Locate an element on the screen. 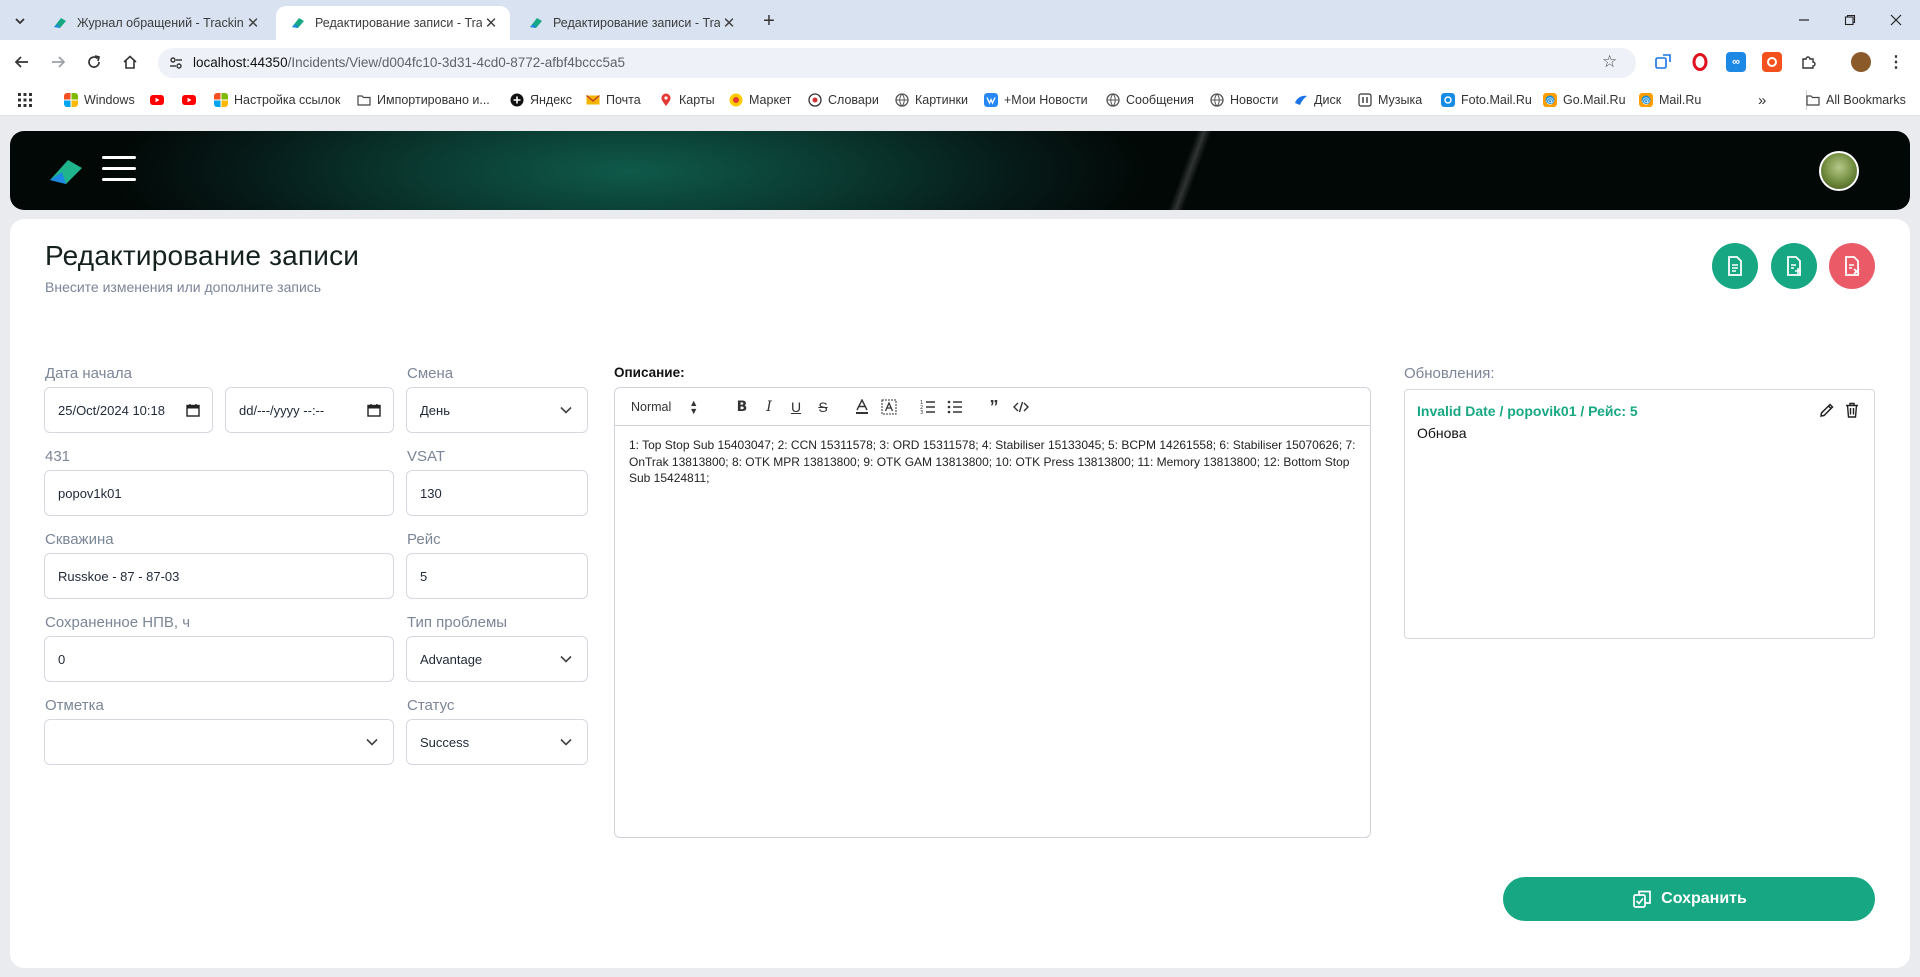 This screenshot has width=1920, height=977. restore-window-icon is located at coordinates (1850, 20).